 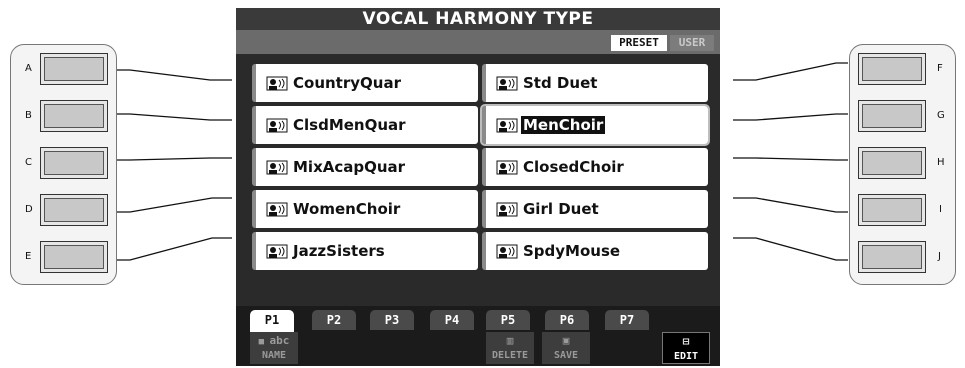 What do you see at coordinates (790, 71) in the screenshot?
I see `connector-f` at bounding box center [790, 71].